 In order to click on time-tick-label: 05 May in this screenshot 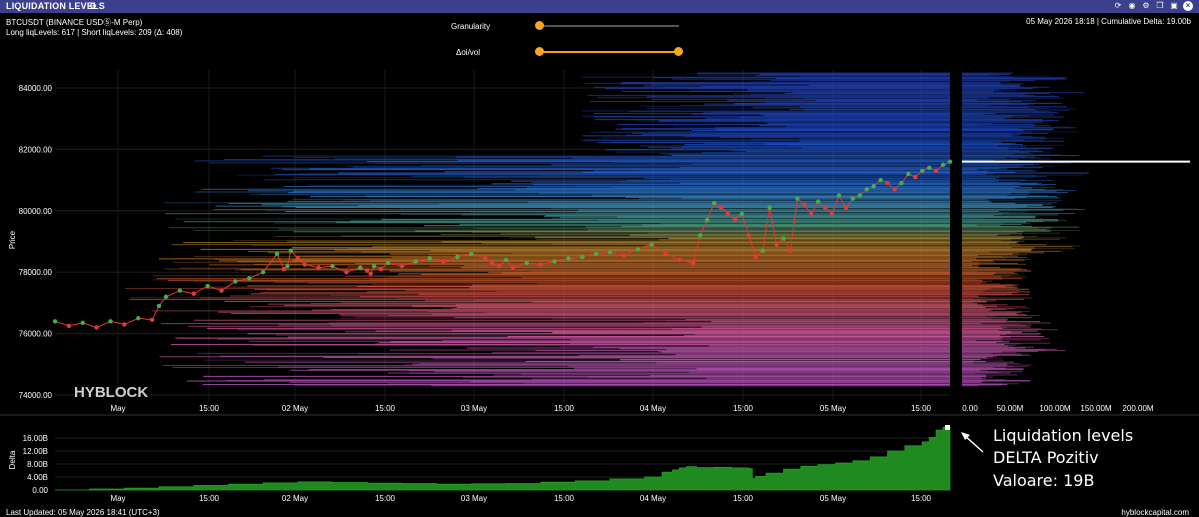, I will do `click(833, 408)`.